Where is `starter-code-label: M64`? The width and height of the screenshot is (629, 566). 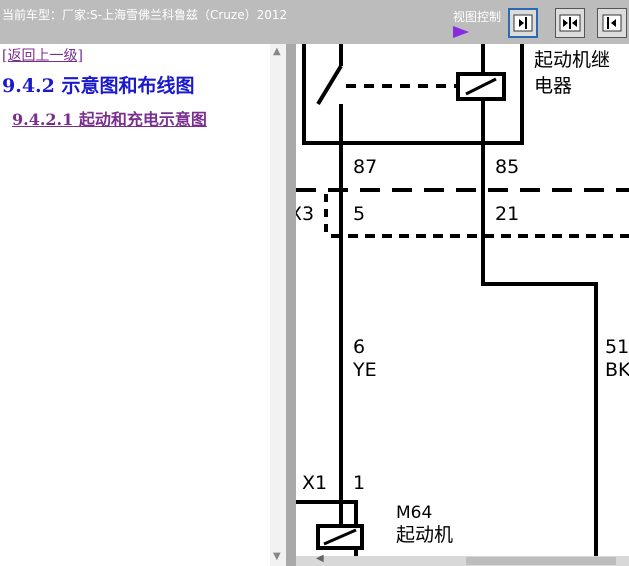
starter-code-label: M64 is located at coordinates (414, 513).